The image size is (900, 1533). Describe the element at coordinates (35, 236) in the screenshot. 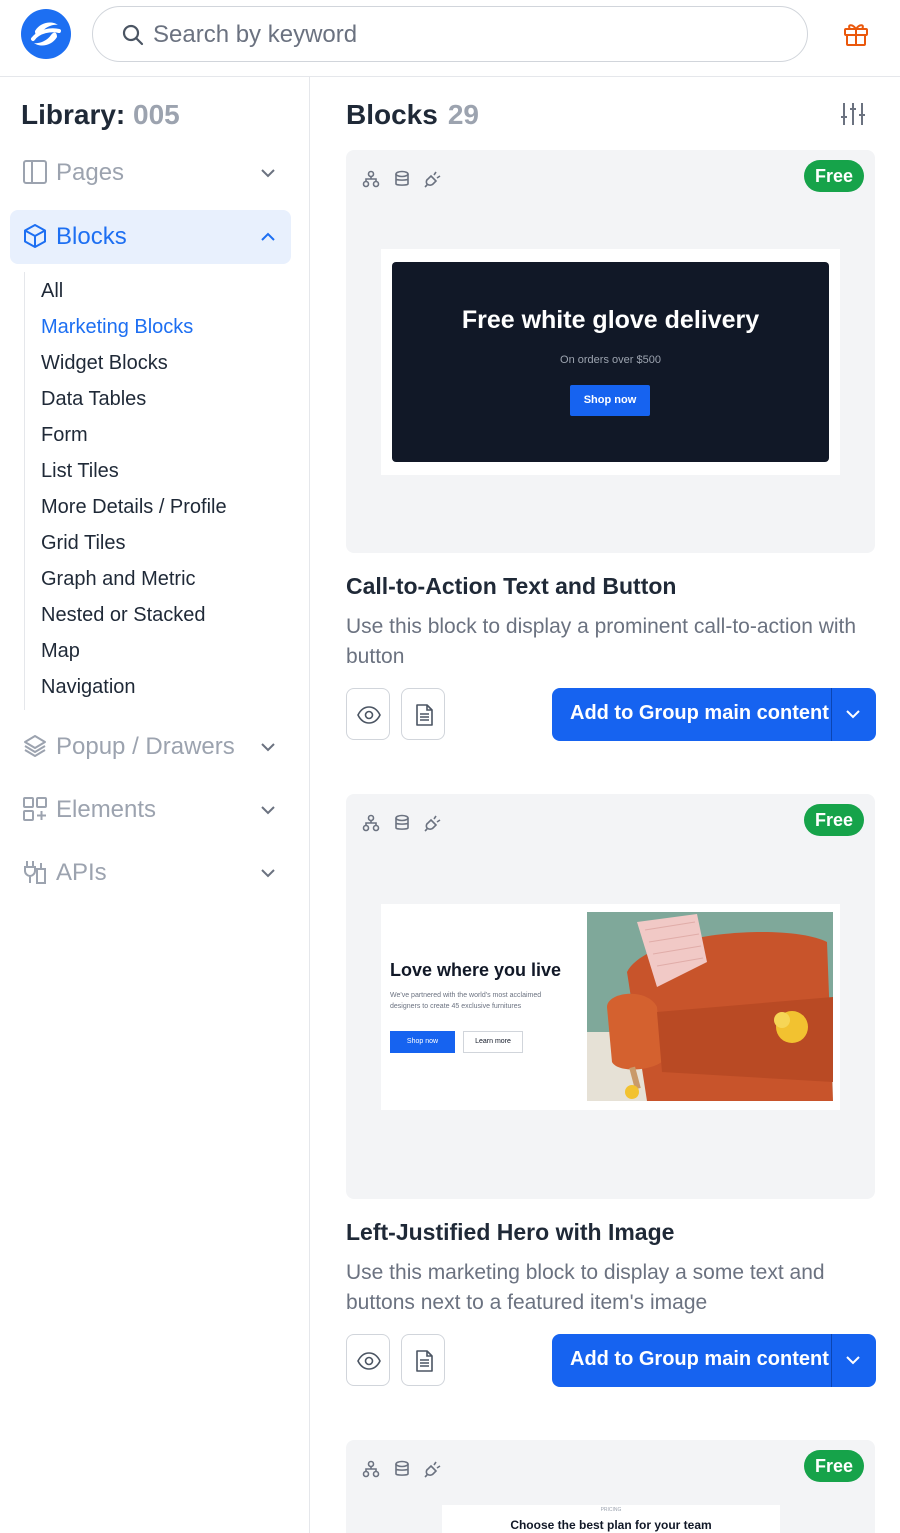

I see `cube-icon` at that location.